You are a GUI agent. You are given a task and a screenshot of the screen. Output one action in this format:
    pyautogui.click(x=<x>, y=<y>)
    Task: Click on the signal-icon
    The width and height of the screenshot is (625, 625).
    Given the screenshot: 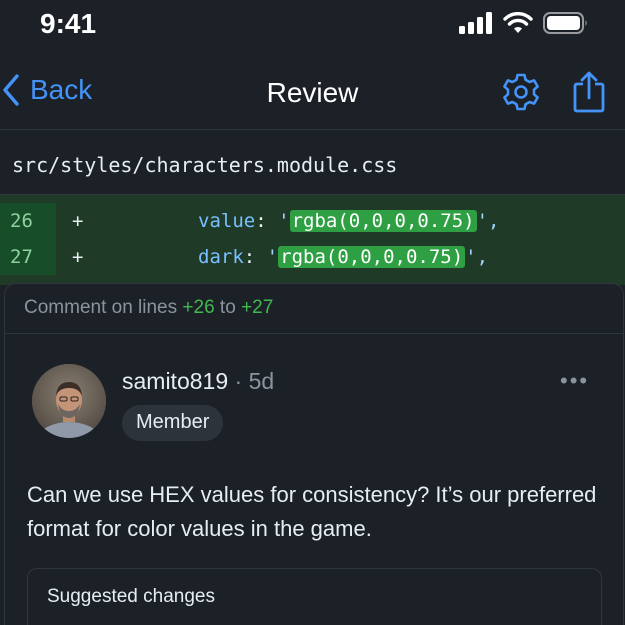 What is the action you would take?
    pyautogui.click(x=475, y=23)
    